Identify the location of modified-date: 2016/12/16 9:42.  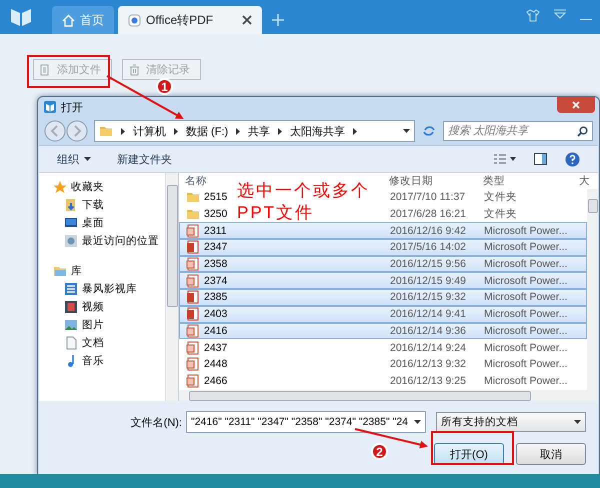
(428, 230).